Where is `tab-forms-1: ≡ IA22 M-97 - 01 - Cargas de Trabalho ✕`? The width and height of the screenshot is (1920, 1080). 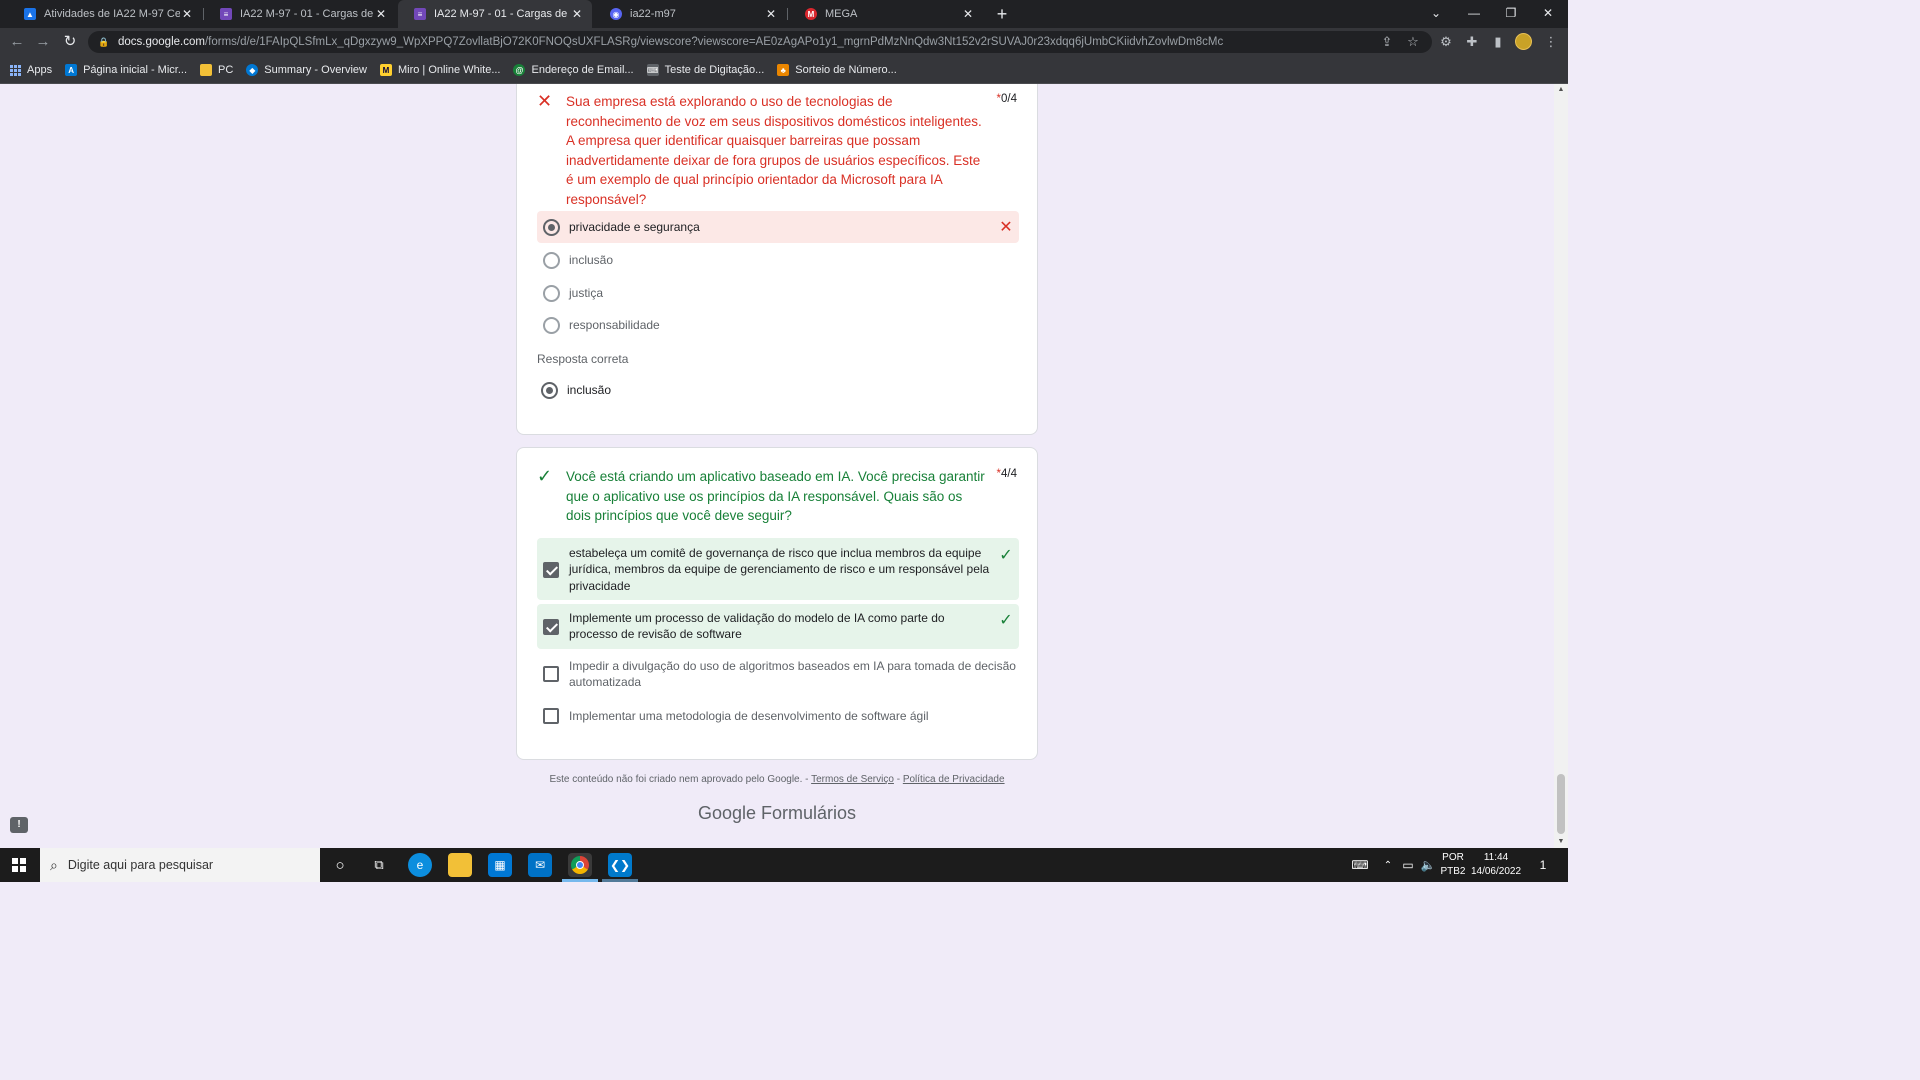
tab-forms-1: ≡ IA22 M-97 - 01 - Cargas de Trabalho ✕ is located at coordinates (300, 14).